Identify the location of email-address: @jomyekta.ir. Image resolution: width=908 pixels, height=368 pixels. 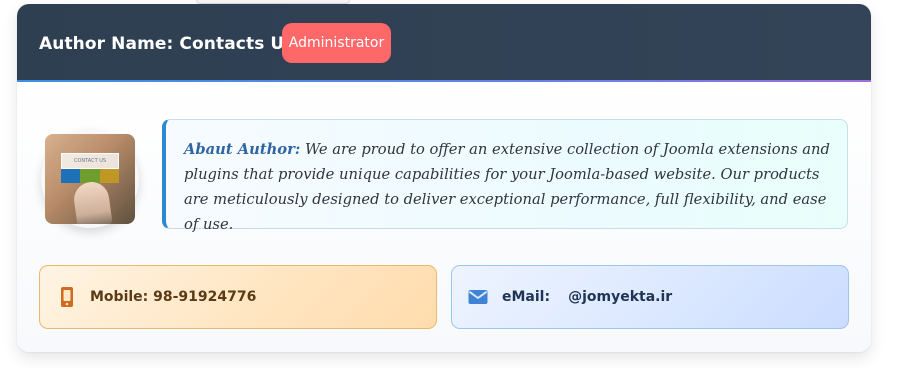
(620, 297).